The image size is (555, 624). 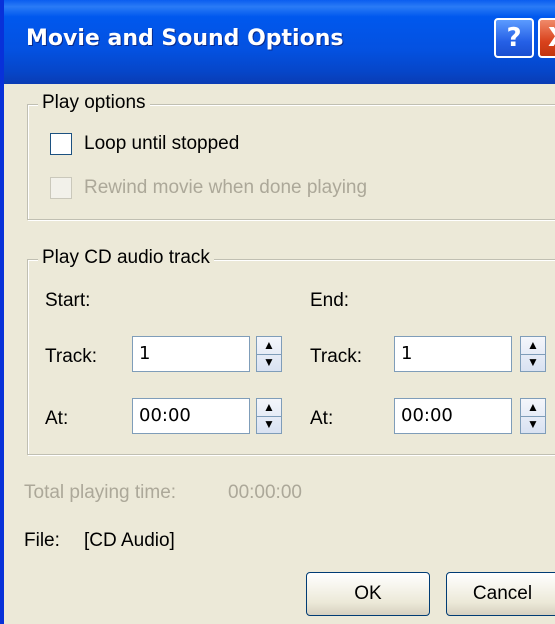 I want to click on rewind-movie-row: Rewind movie when done playing, so click(x=208, y=188).